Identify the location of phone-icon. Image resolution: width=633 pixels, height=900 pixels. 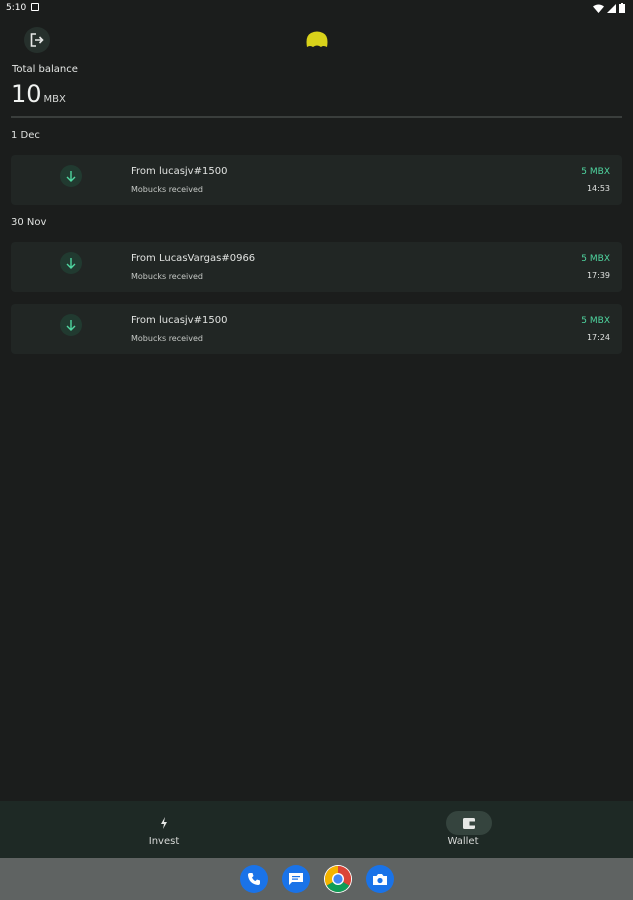
(254, 879).